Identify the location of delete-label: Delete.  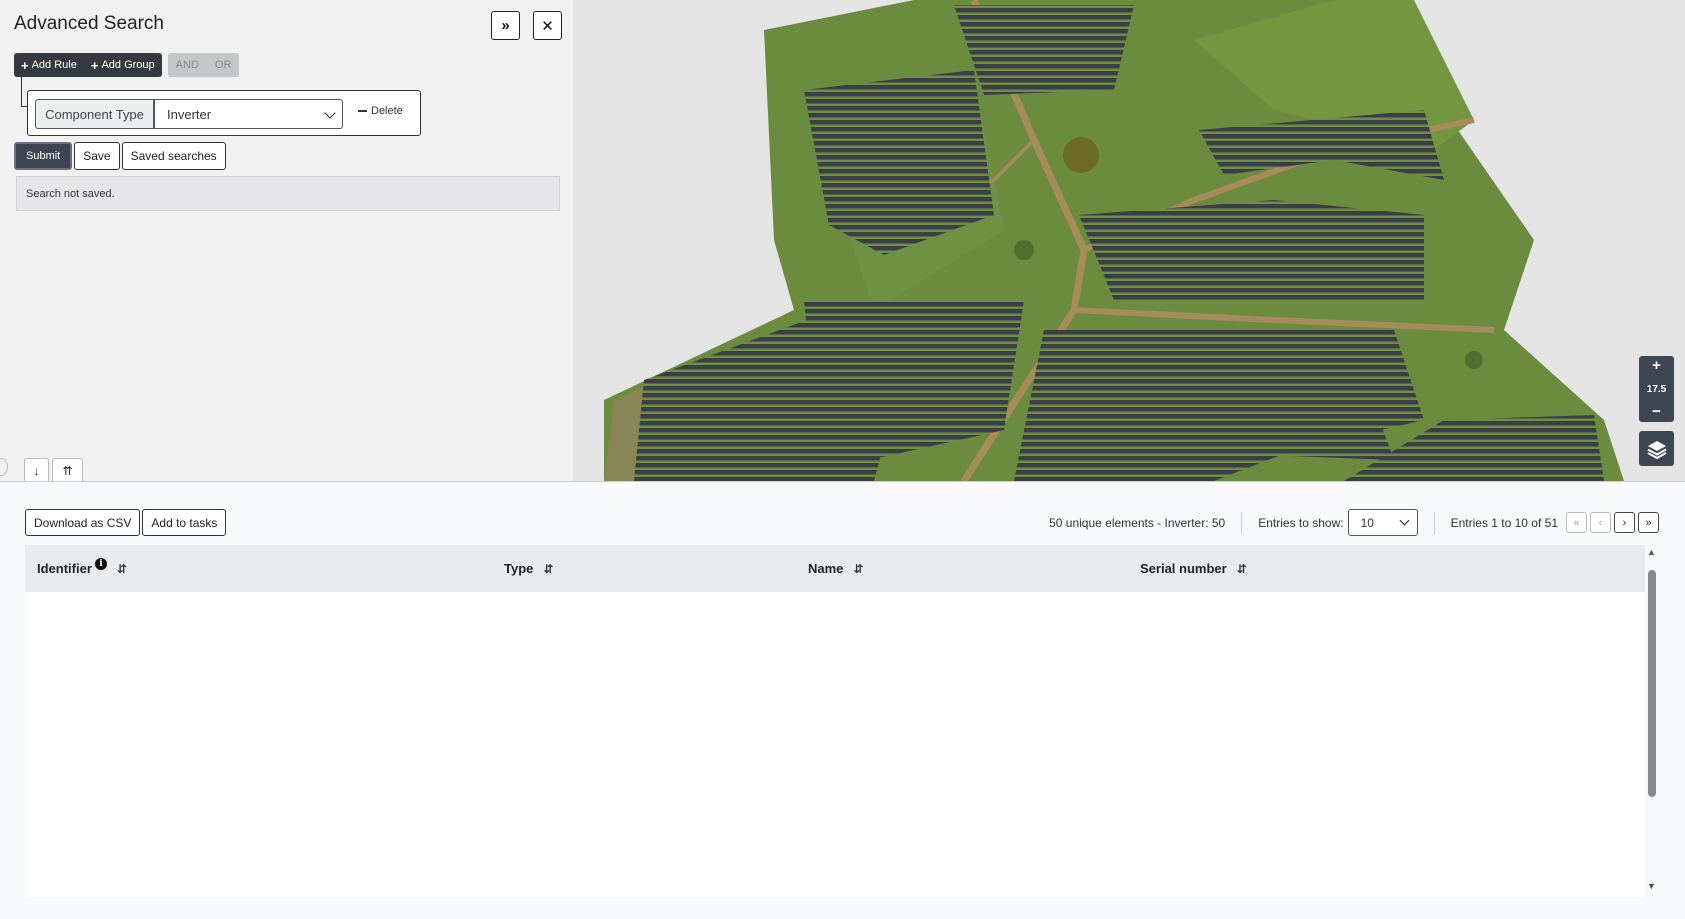
(387, 111).